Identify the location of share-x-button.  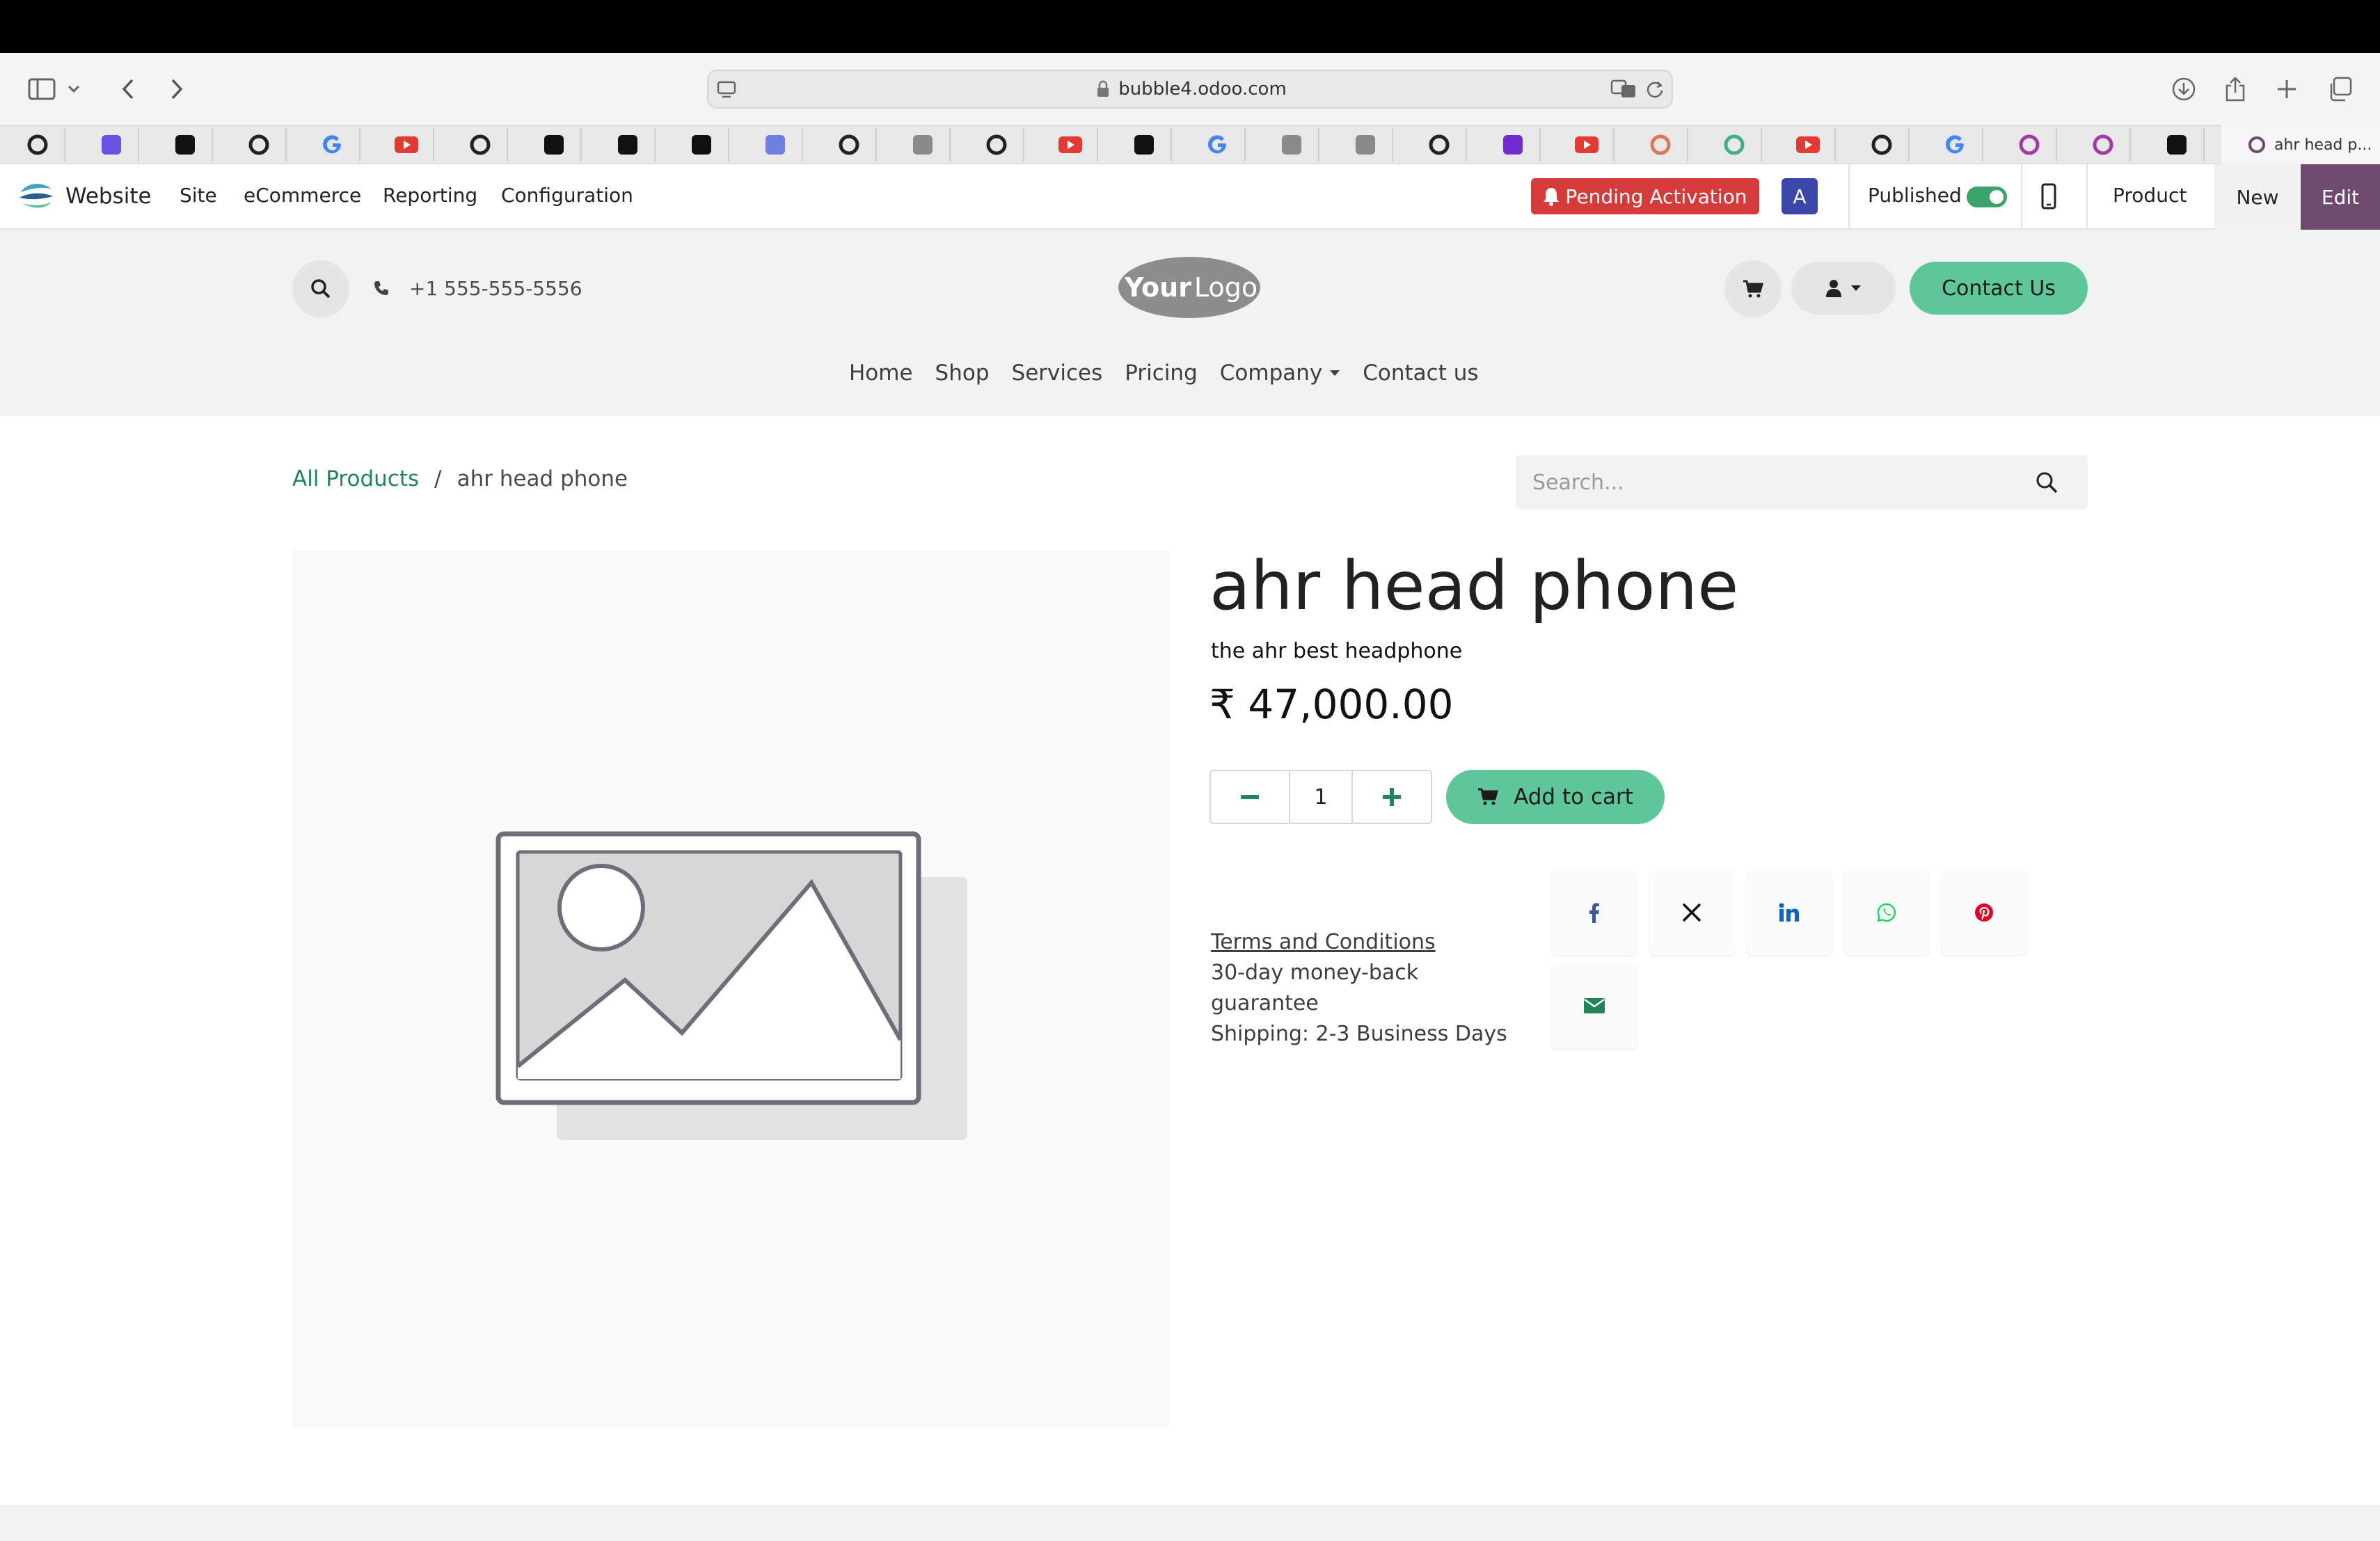
(1692, 912).